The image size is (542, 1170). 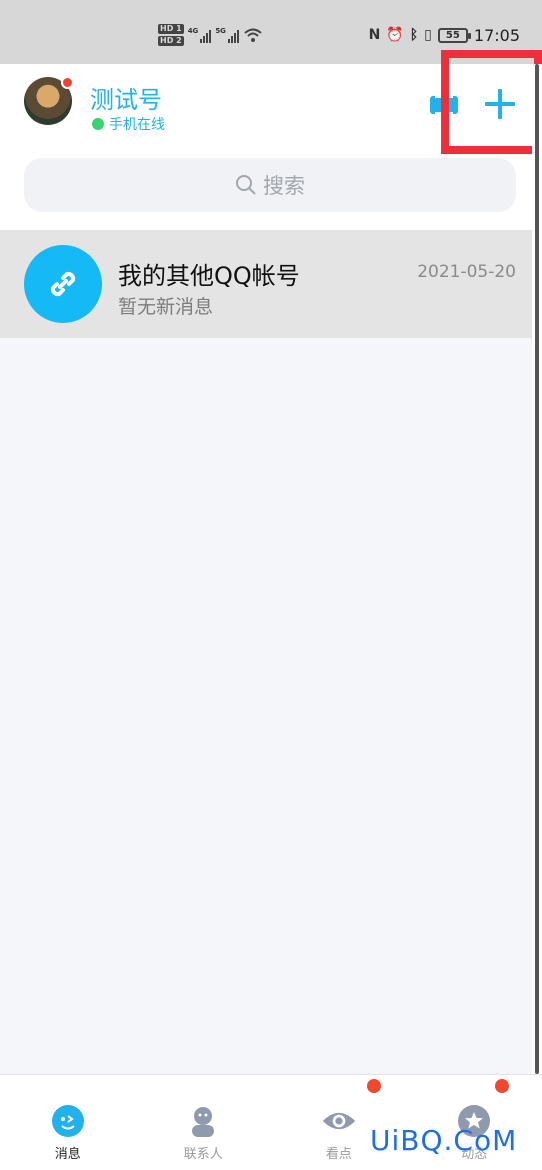 What do you see at coordinates (500, 104) in the screenshot?
I see `add-button` at bounding box center [500, 104].